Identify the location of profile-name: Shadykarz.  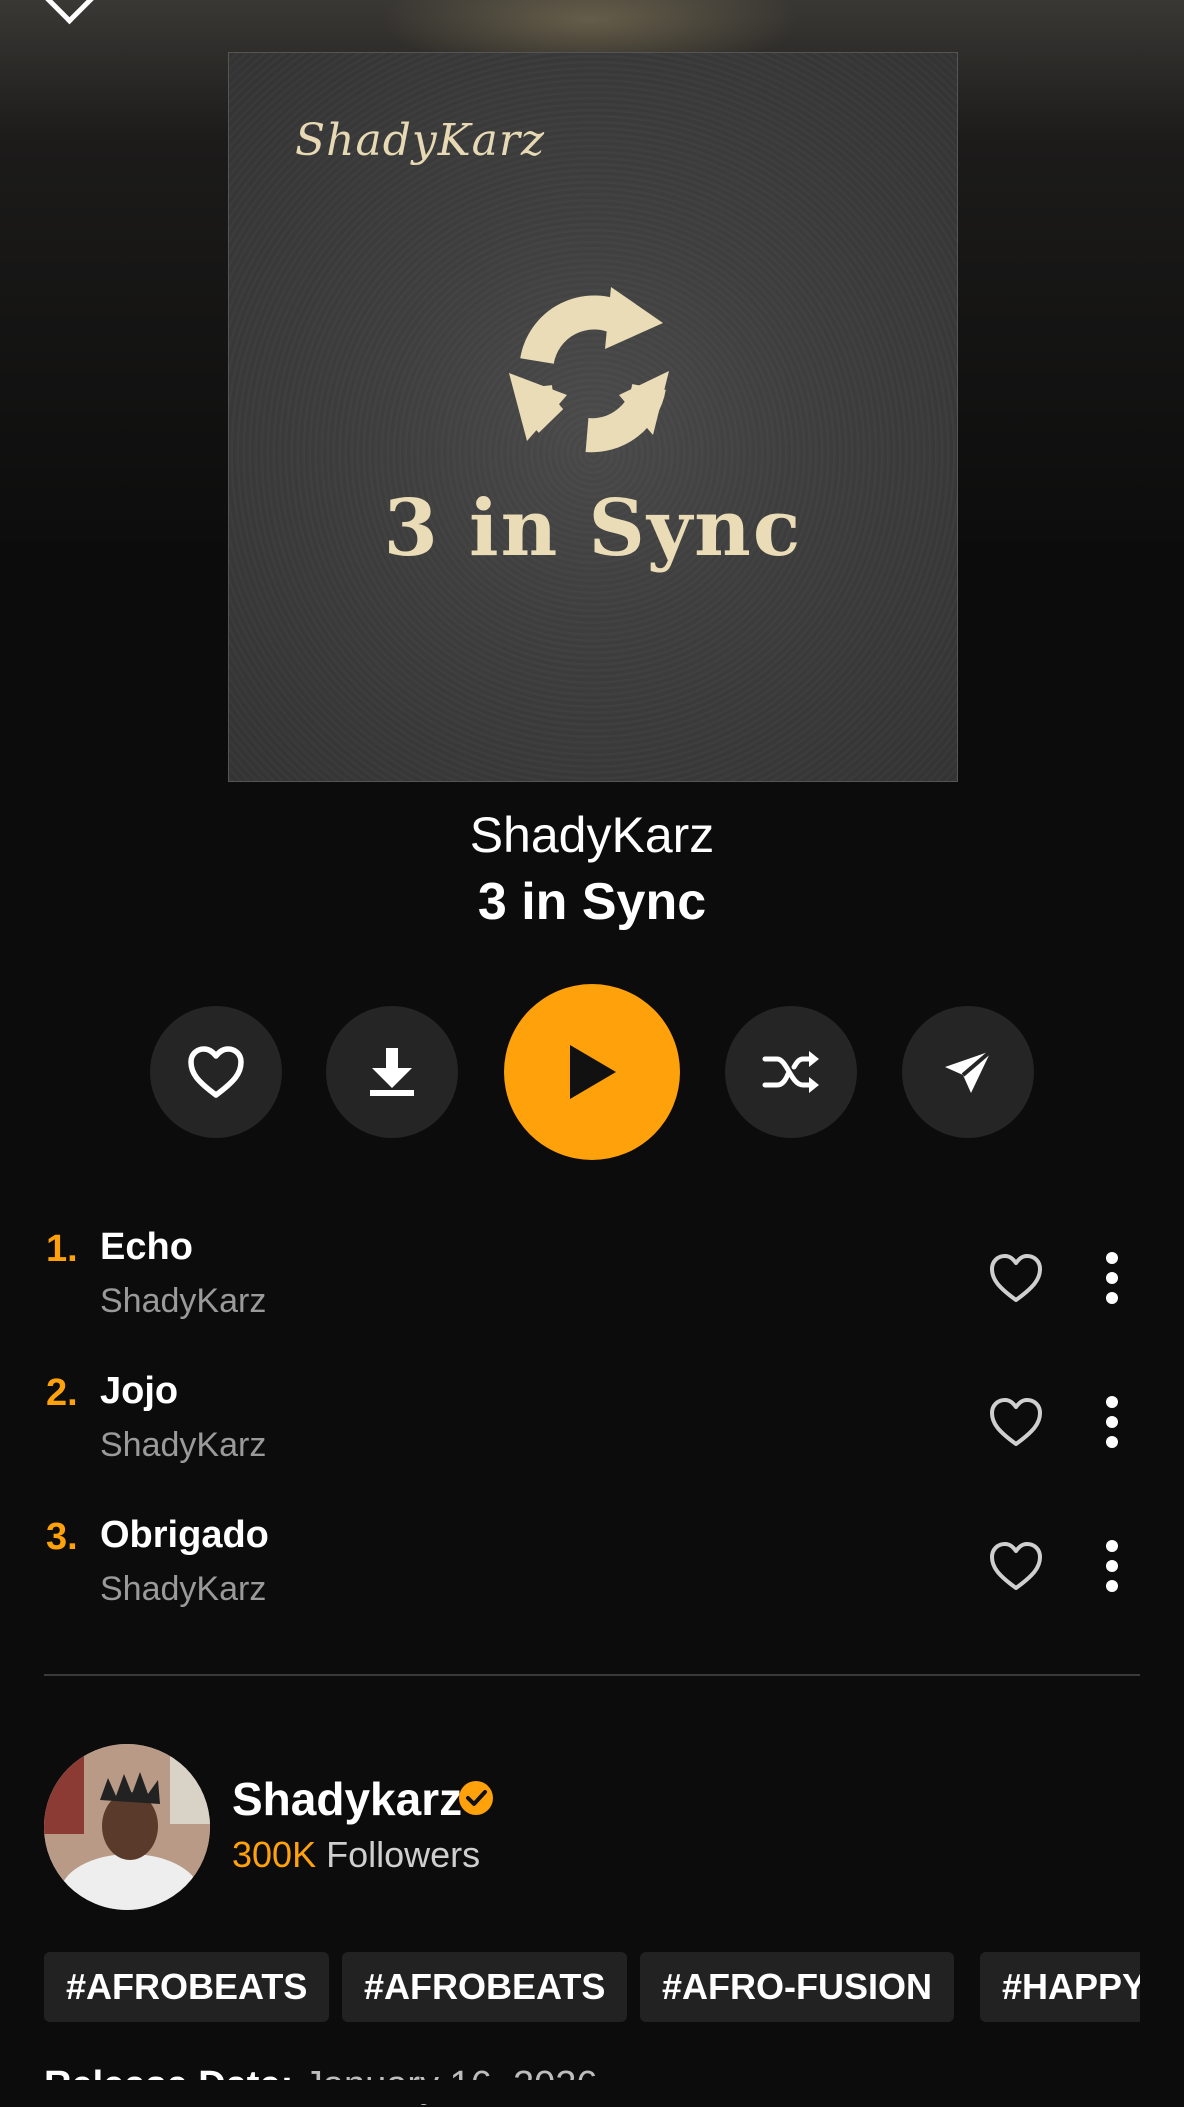
(347, 1799).